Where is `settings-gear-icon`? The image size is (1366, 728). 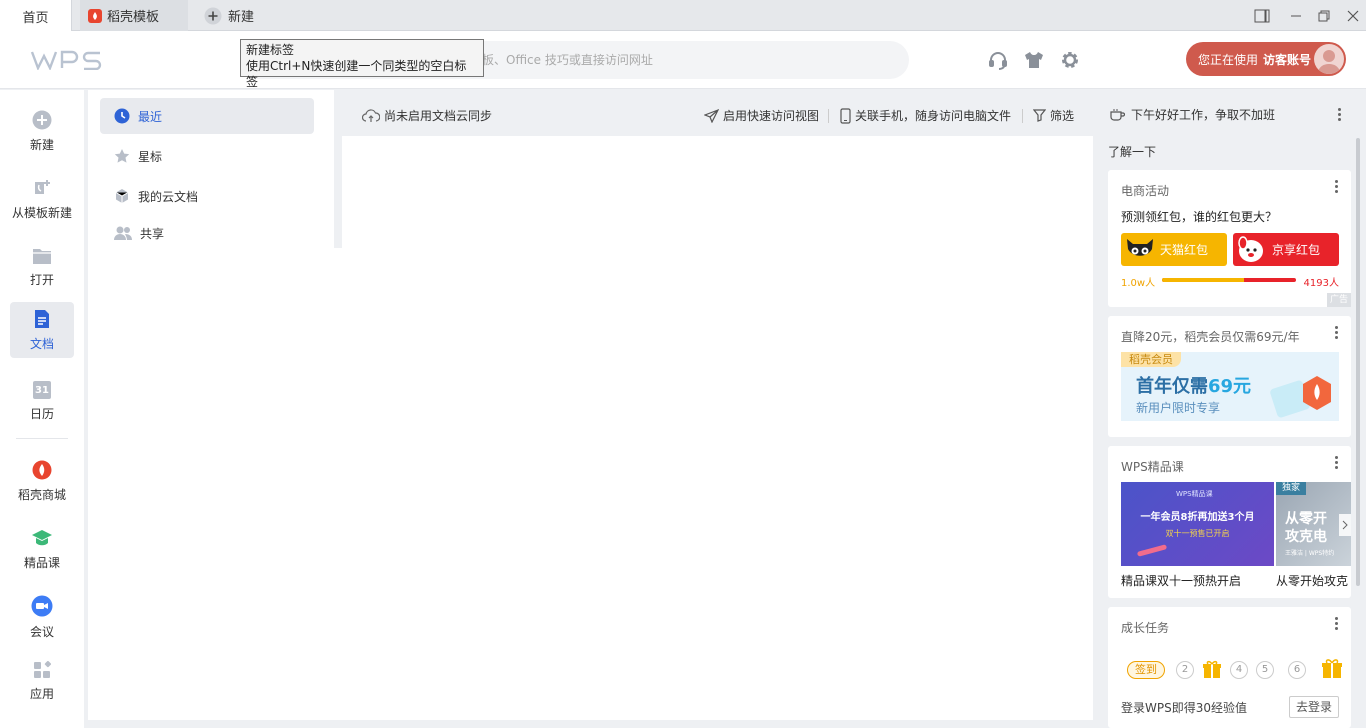
settings-gear-icon is located at coordinates (1070, 60).